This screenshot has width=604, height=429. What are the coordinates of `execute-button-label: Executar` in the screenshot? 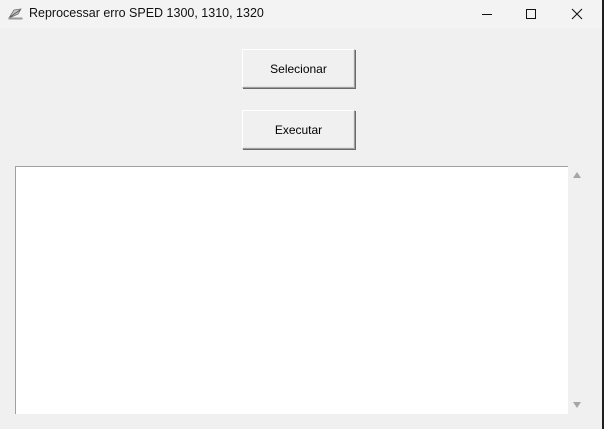 It's located at (298, 129).